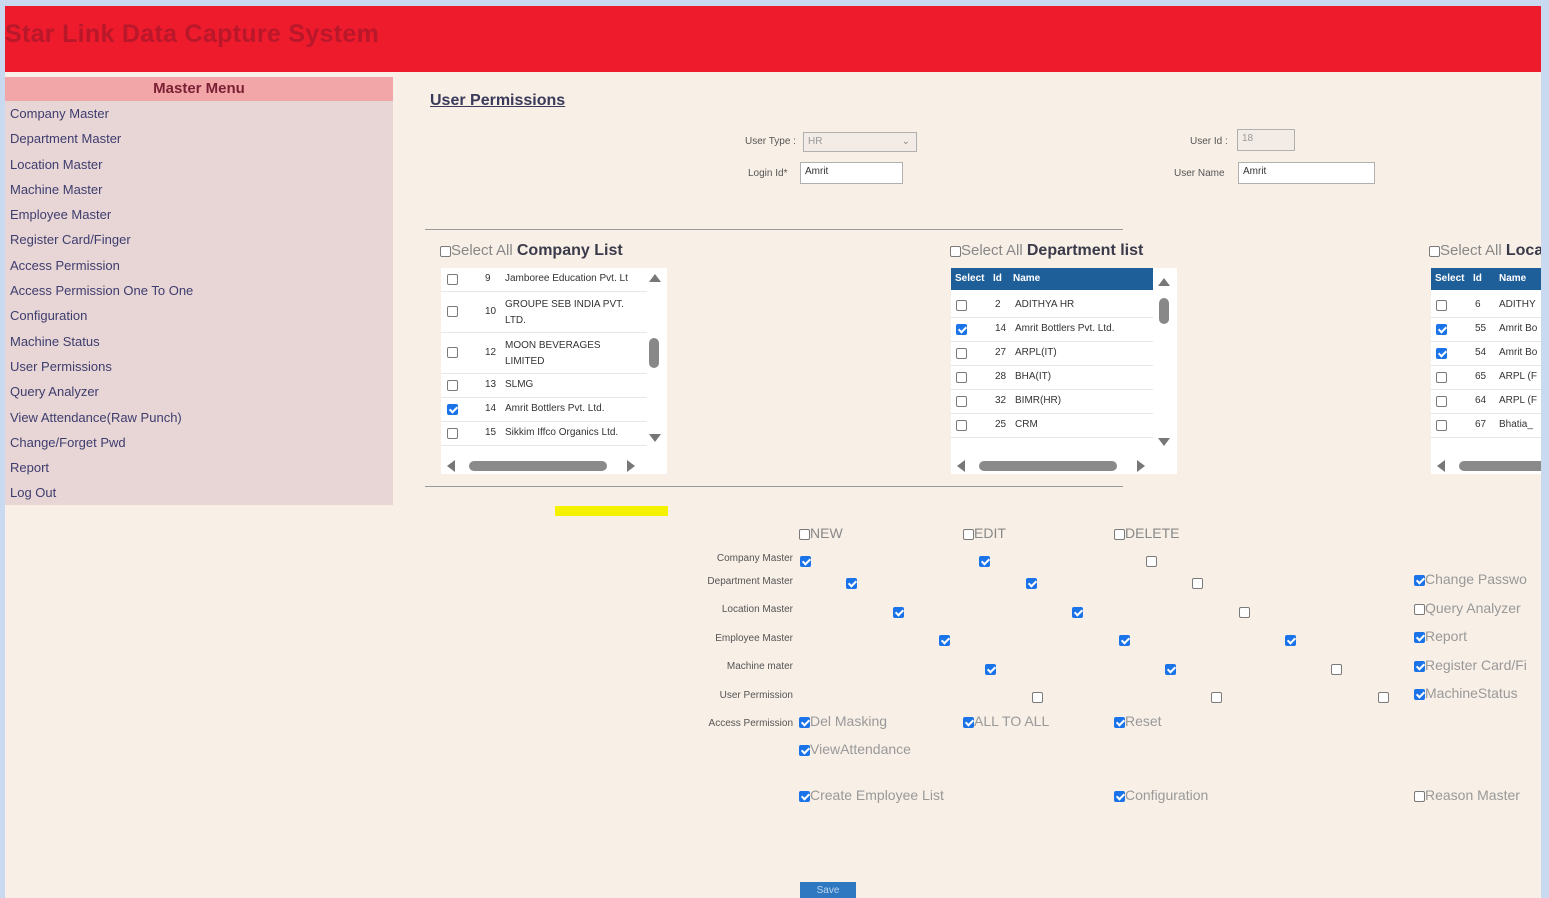  What do you see at coordinates (985, 562) in the screenshot?
I see `company-edit-checkbox` at bounding box center [985, 562].